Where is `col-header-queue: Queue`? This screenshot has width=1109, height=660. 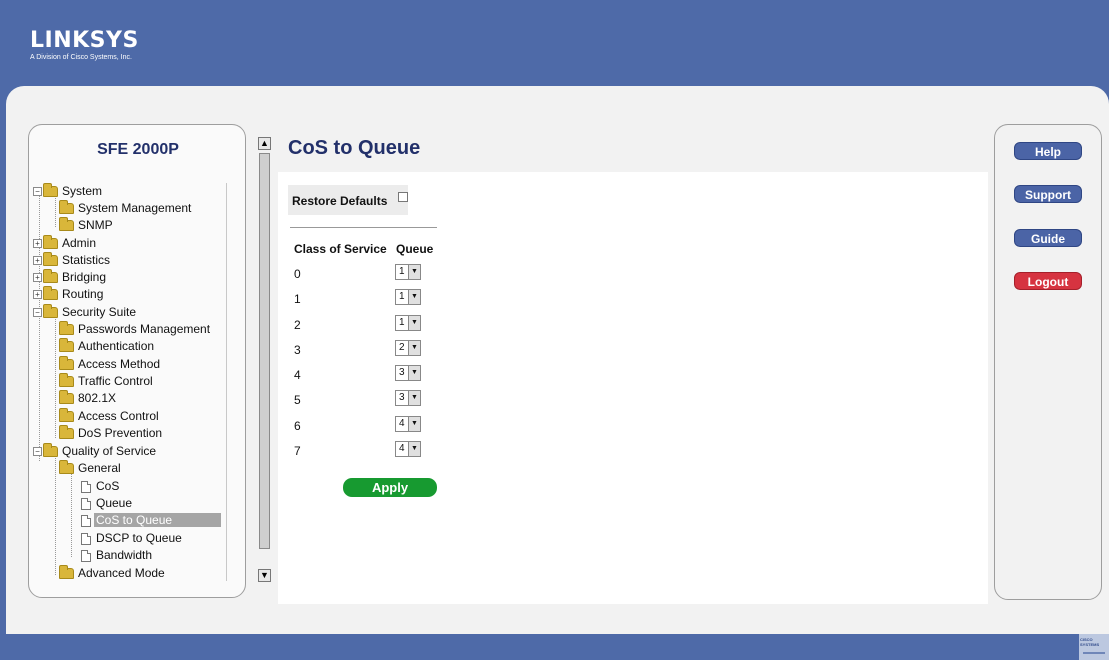 col-header-queue: Queue is located at coordinates (415, 249).